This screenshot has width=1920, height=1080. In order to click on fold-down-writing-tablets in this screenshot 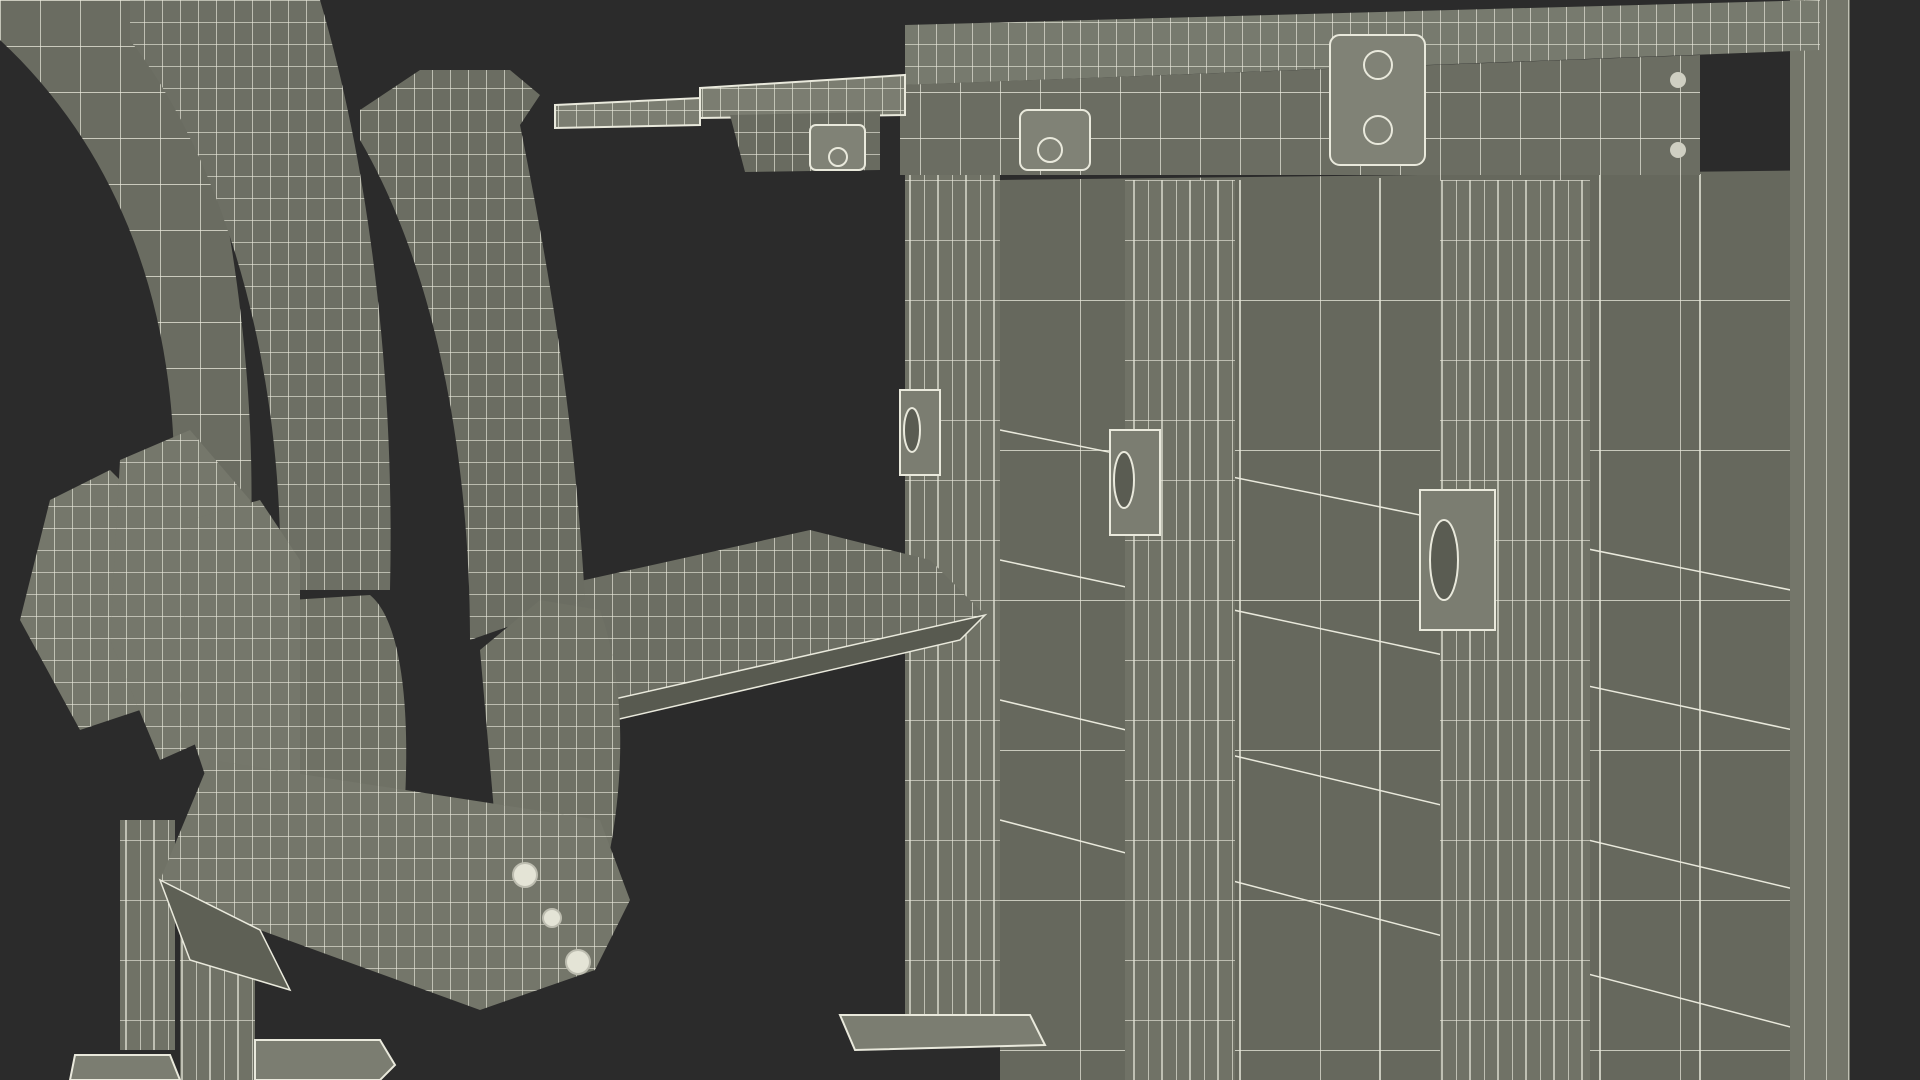, I will do `click(1187, 87)`.